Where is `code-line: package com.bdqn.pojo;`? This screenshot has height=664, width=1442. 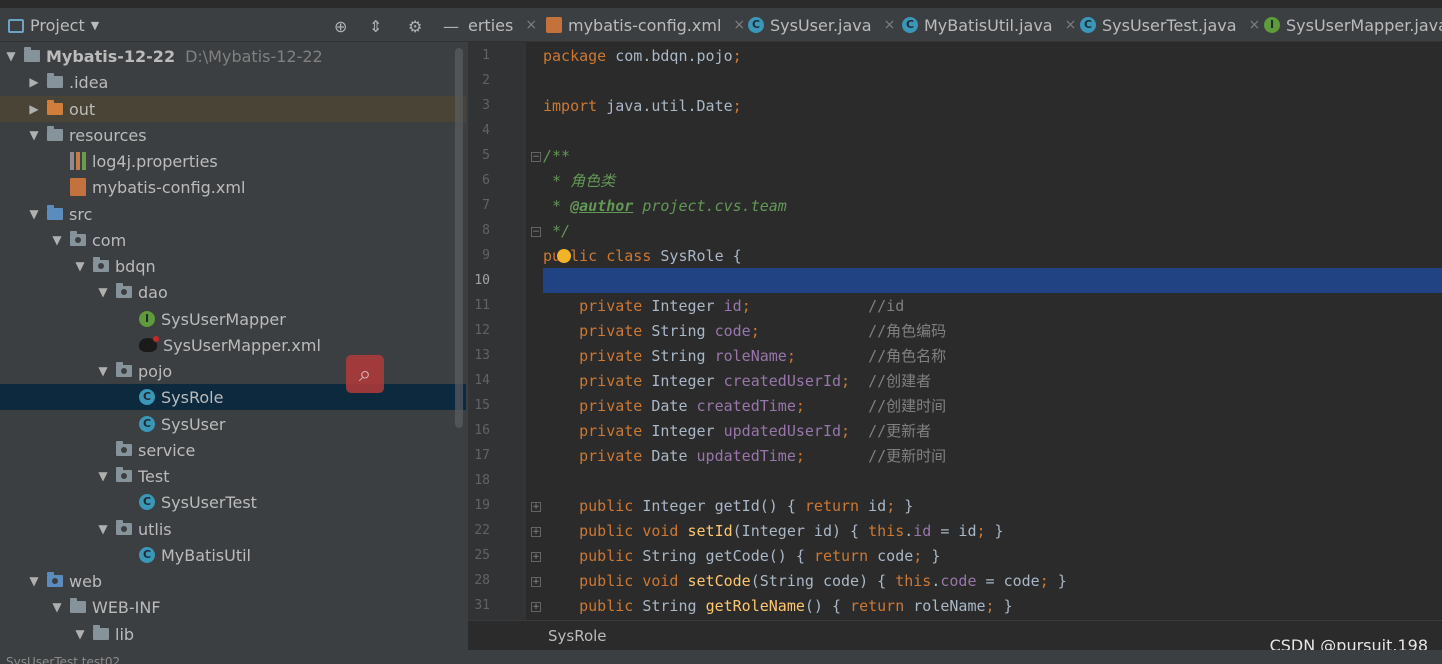 code-line: package com.bdqn.pojo; is located at coordinates (642, 56).